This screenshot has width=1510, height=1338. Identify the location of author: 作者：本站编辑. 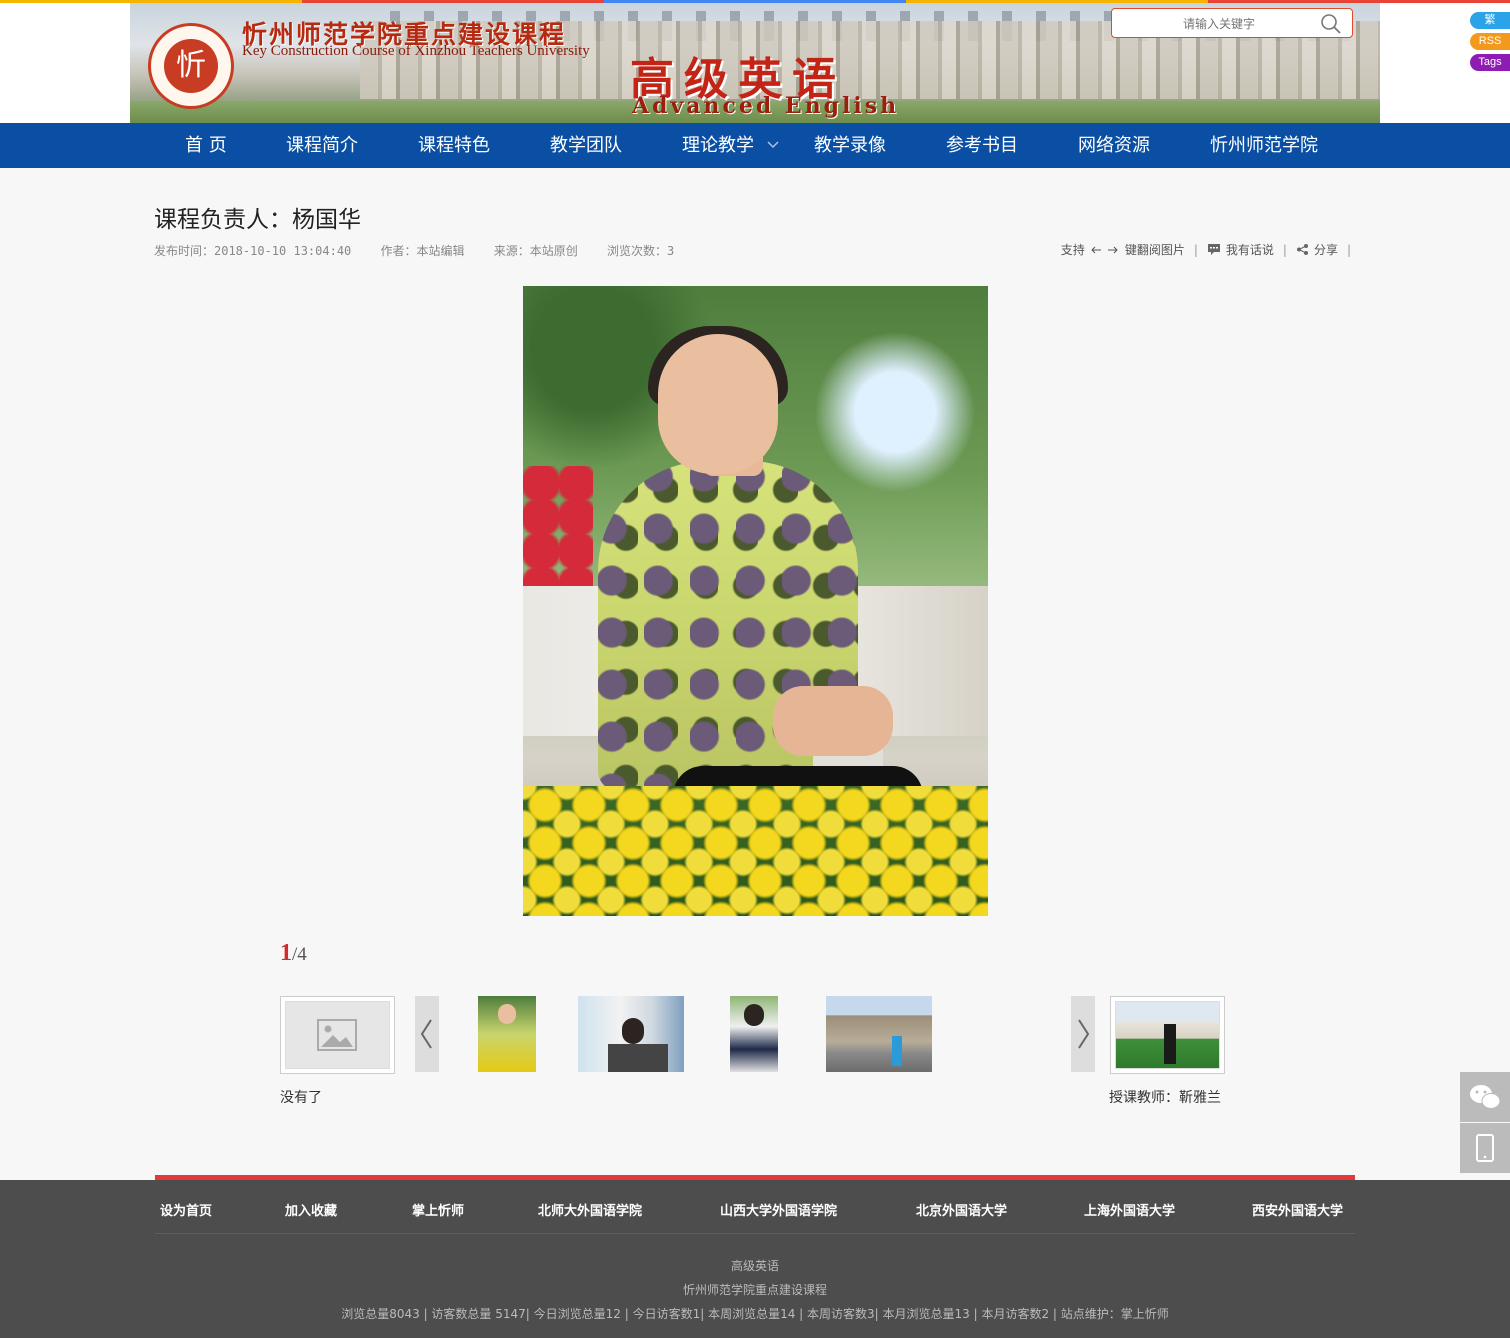
(422, 251).